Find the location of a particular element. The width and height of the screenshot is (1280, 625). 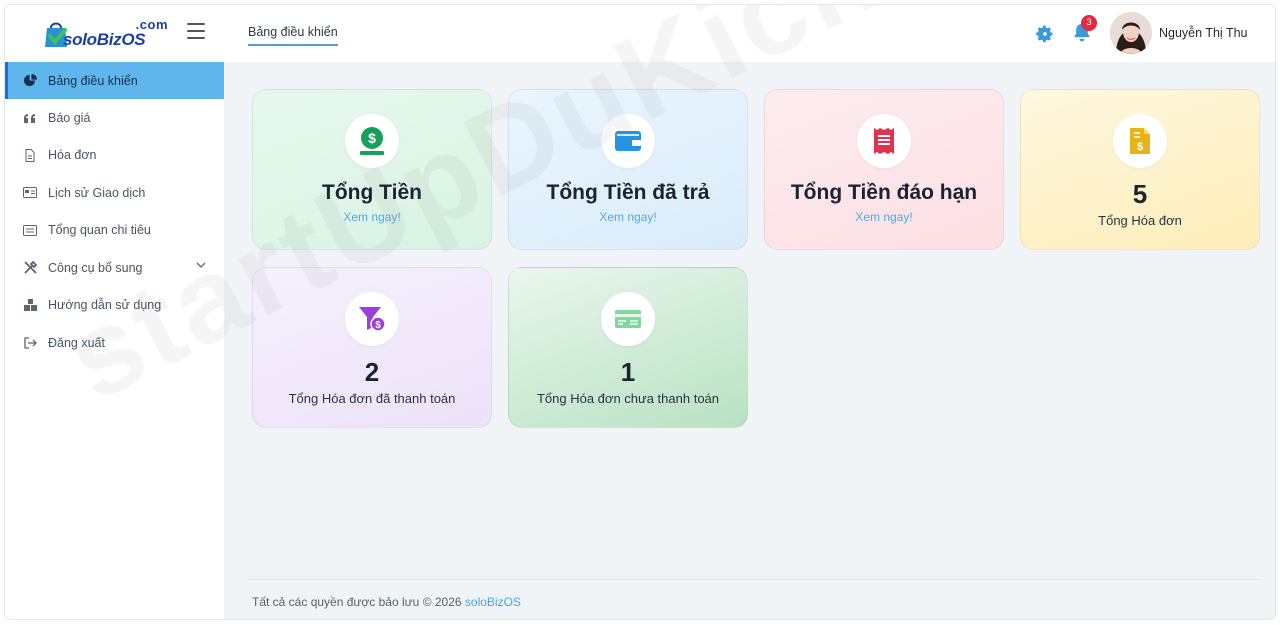

sidebar-item-label: Công cụ bổ sung is located at coordinates (95, 267).